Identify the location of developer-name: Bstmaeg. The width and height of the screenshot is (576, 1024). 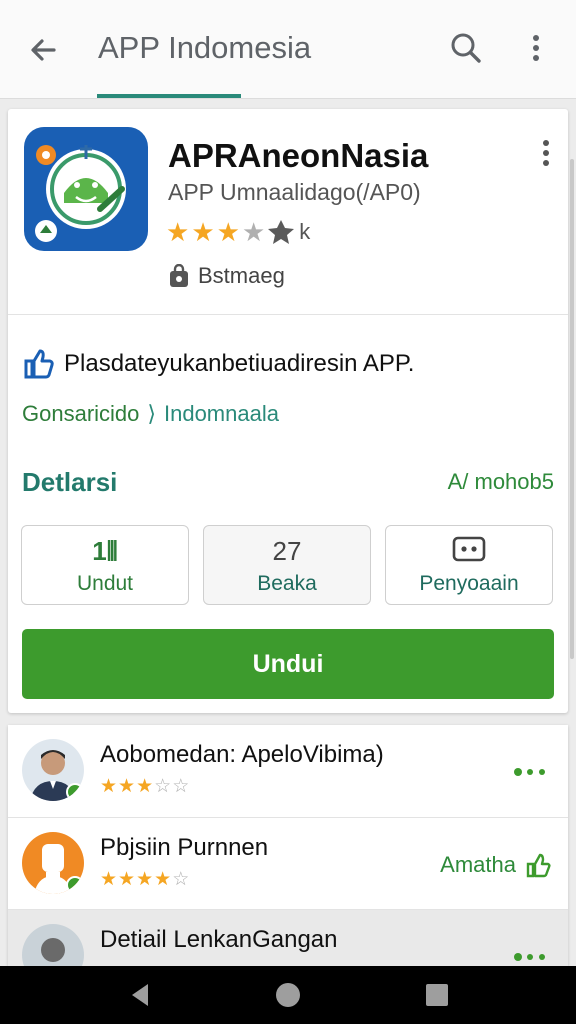
(241, 275).